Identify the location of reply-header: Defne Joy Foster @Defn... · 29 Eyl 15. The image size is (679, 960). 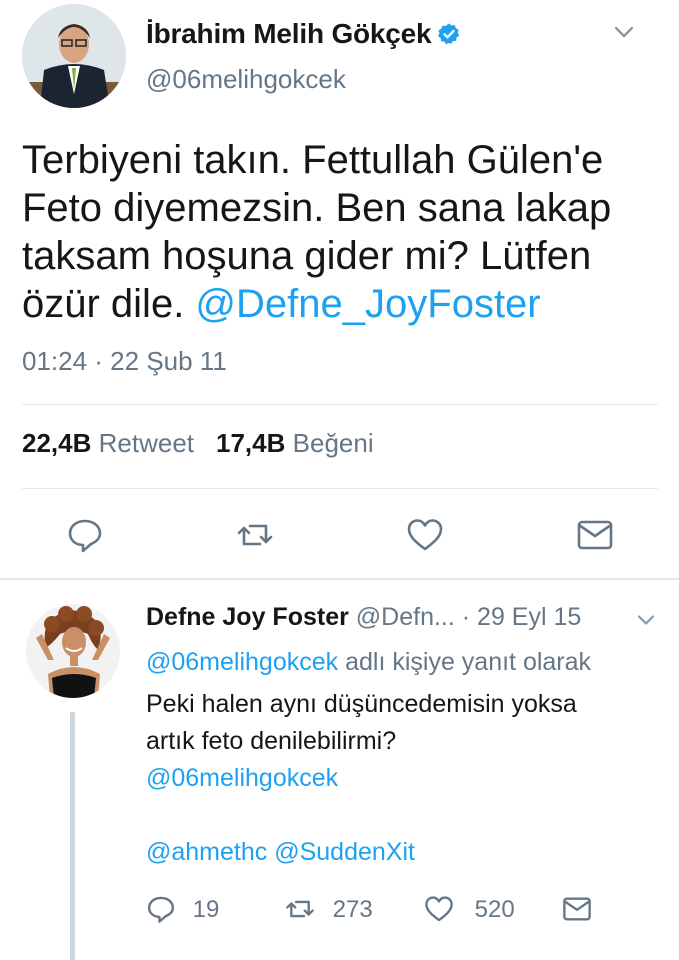
(363, 617).